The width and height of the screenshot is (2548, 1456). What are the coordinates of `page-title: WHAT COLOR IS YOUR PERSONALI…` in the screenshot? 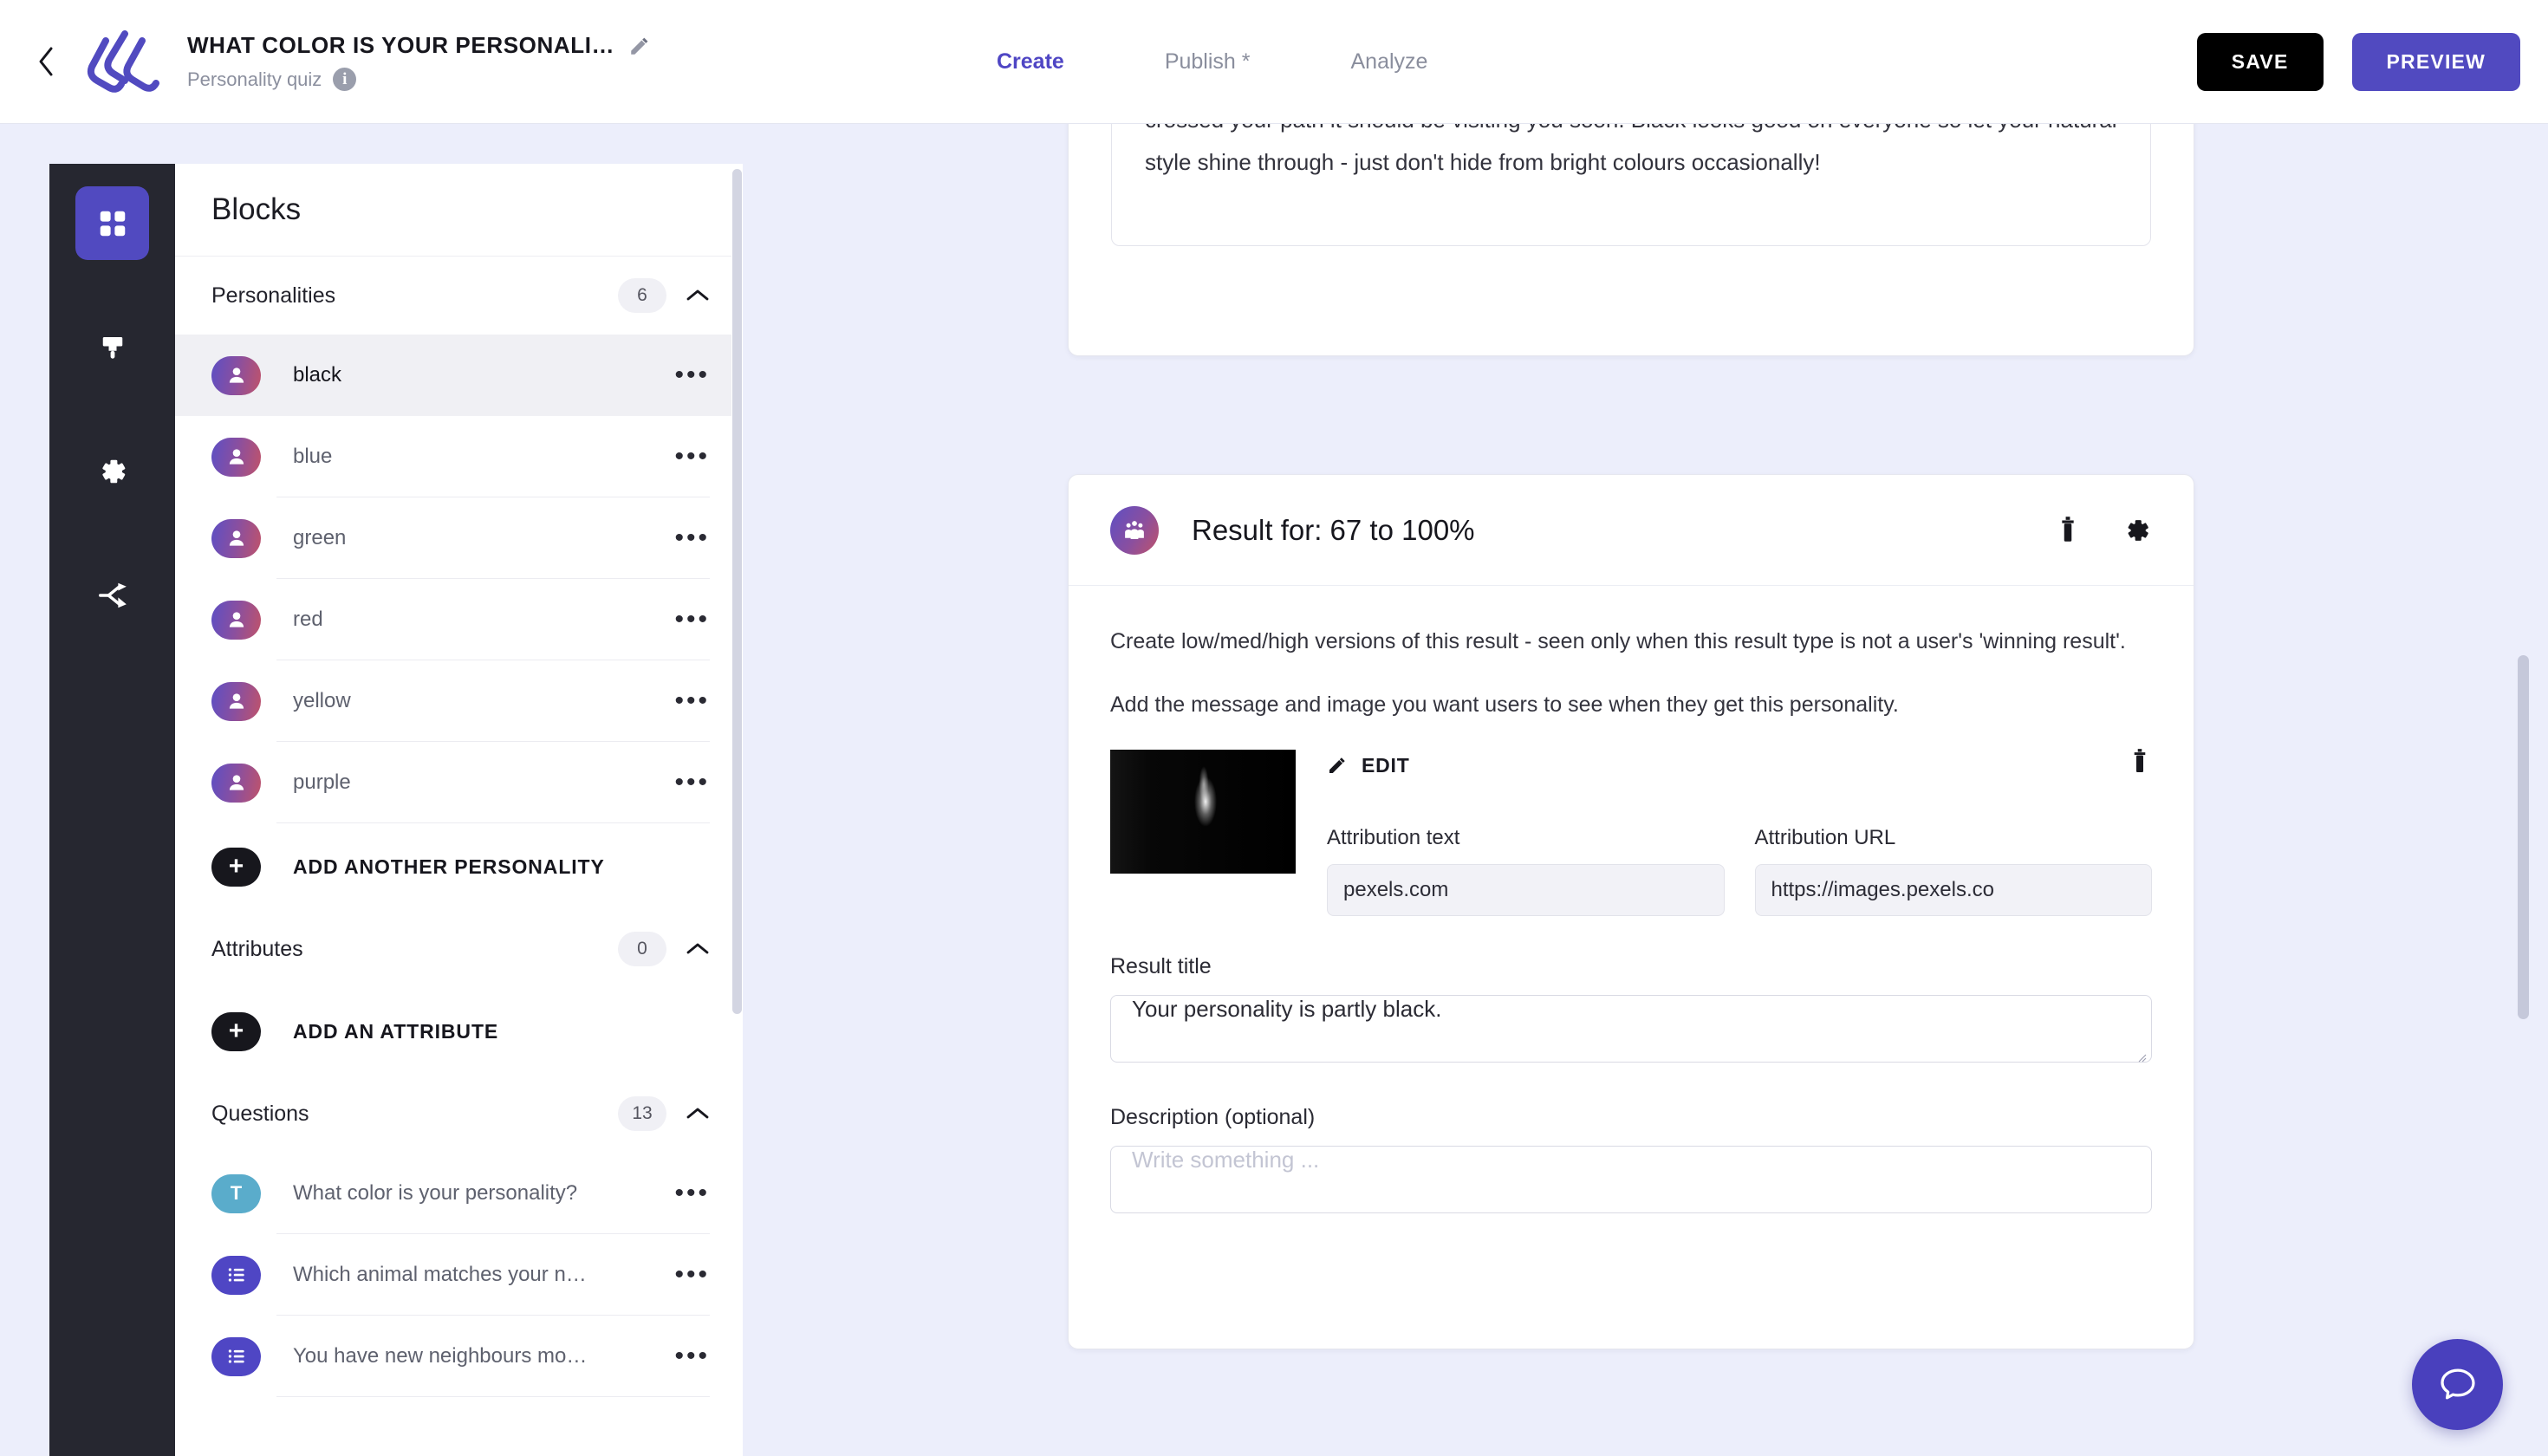 It's located at (401, 45).